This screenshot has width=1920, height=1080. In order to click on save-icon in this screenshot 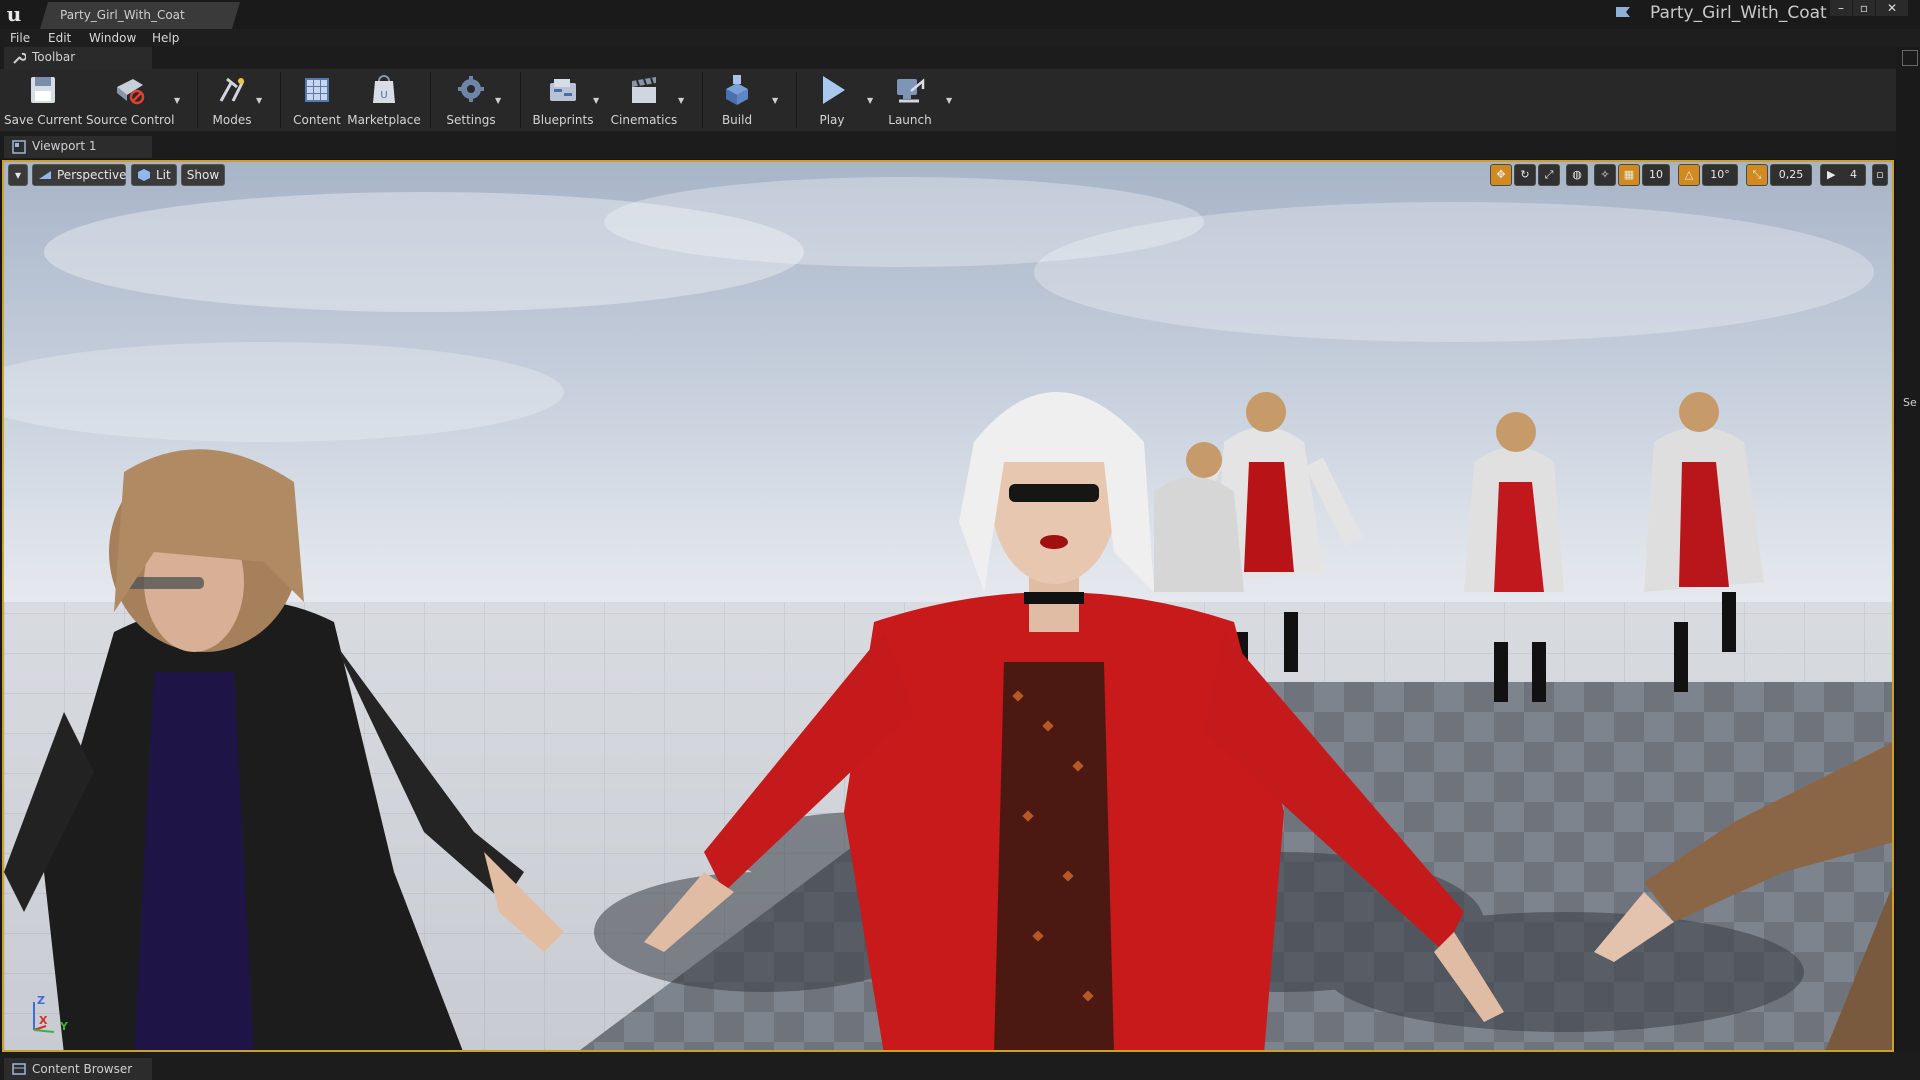, I will do `click(43, 90)`.